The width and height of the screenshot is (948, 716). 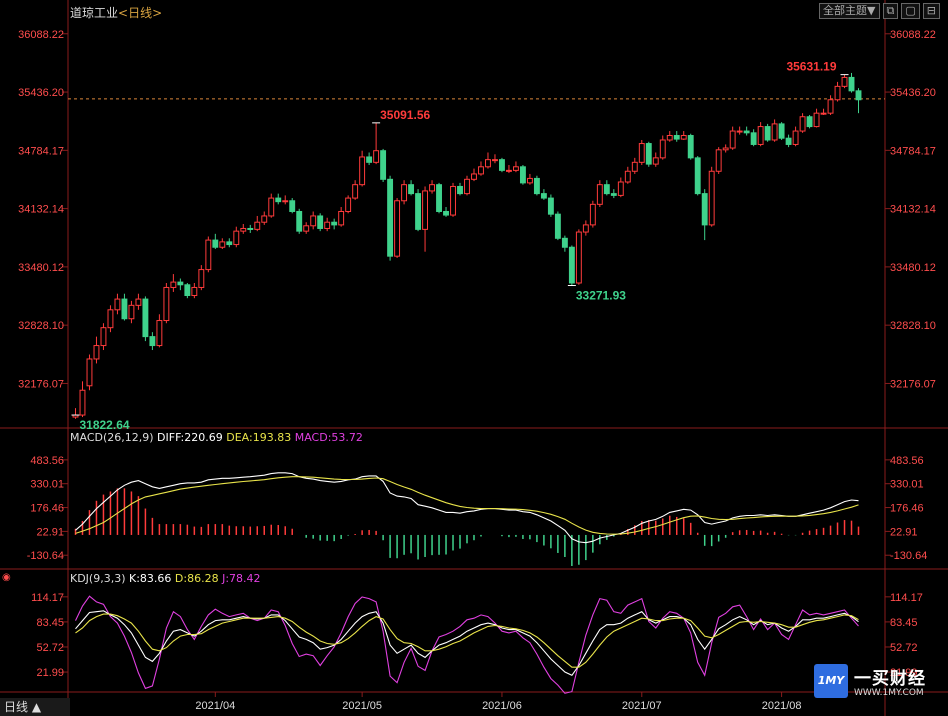 What do you see at coordinates (35, 707) in the screenshot?
I see `period-tab-daily: 日线 ▲` at bounding box center [35, 707].